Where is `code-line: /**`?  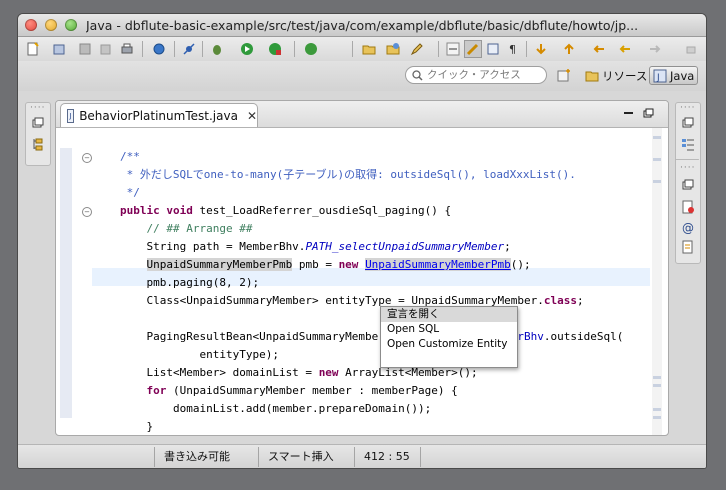
code-line: /** is located at coordinates (130, 156).